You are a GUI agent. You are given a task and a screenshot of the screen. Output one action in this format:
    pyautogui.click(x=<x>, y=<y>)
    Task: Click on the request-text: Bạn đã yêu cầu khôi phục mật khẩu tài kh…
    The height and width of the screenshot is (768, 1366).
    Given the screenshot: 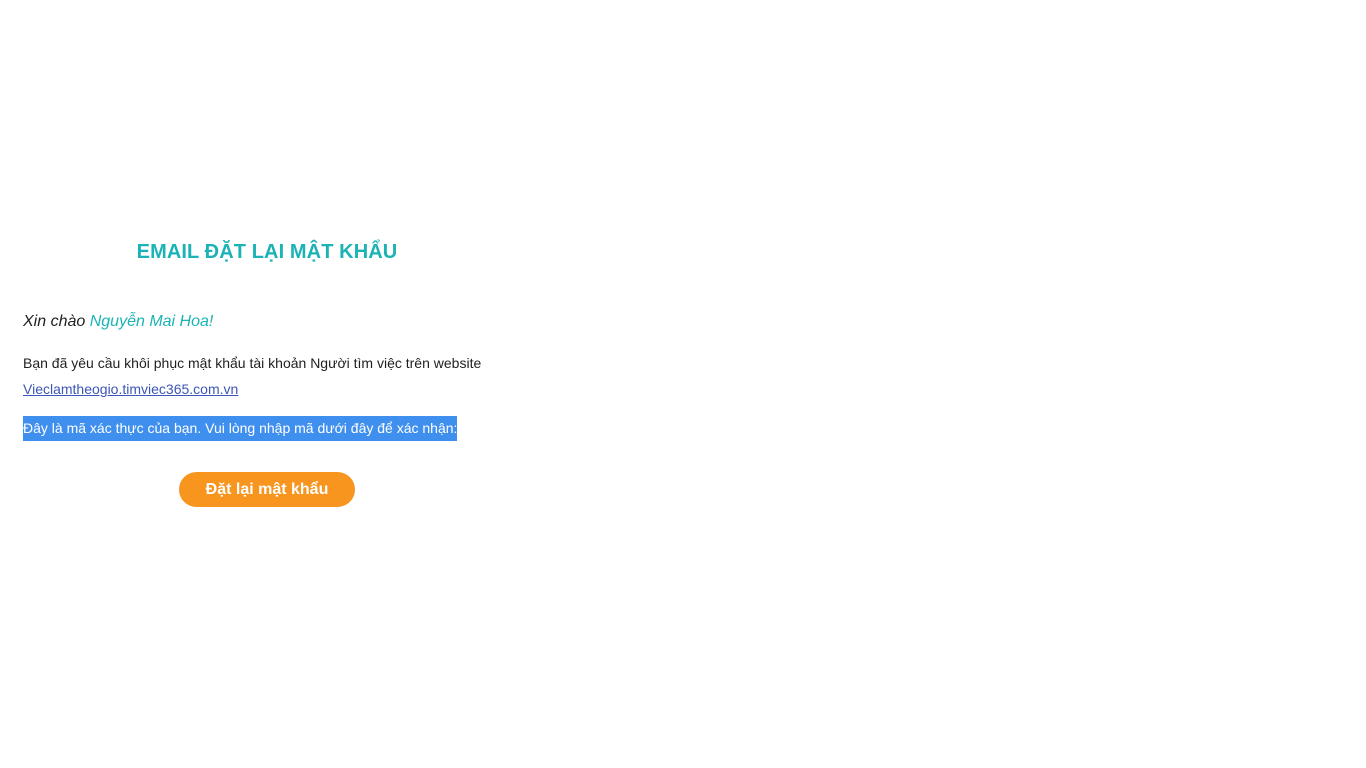 What is the action you would take?
    pyautogui.click(x=252, y=363)
    